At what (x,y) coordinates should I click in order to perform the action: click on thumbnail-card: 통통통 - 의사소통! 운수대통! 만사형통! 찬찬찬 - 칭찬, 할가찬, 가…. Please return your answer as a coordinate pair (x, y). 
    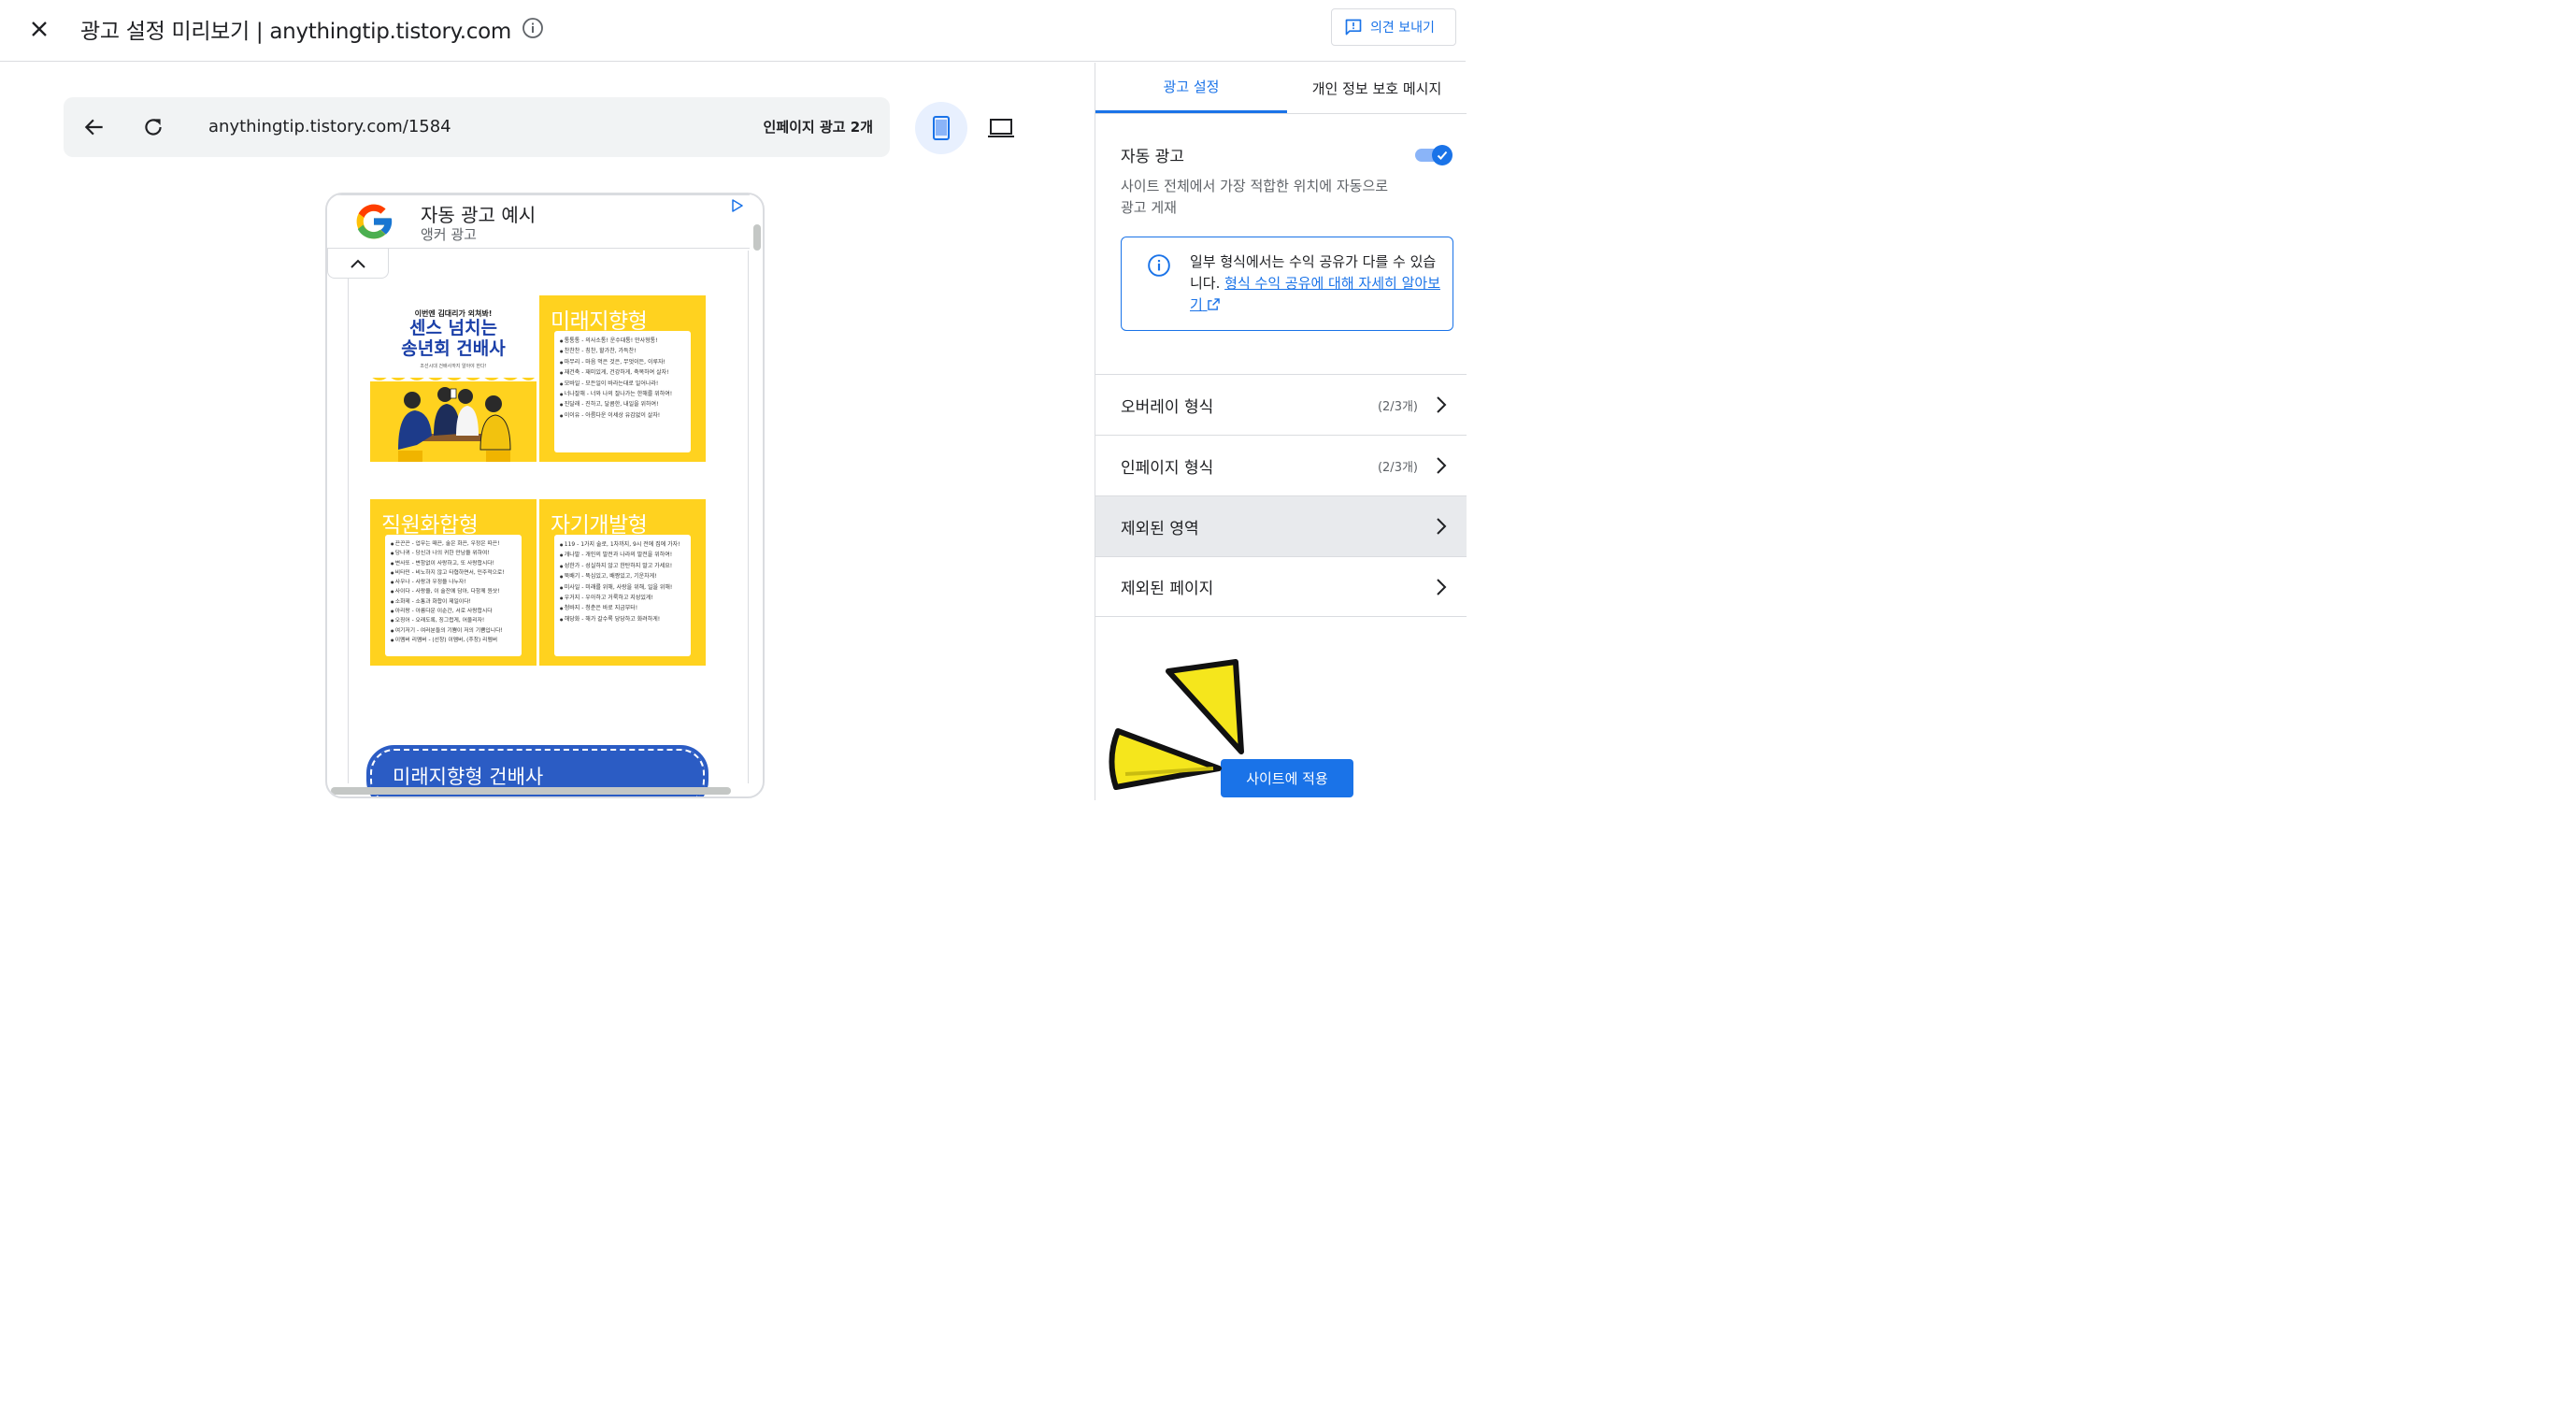
    Looking at the image, I should click on (622, 392).